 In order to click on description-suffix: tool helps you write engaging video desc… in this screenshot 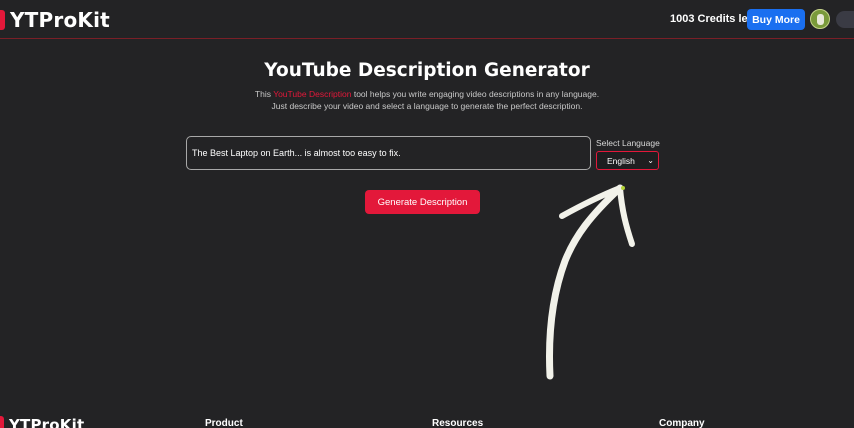, I will do `click(475, 94)`.